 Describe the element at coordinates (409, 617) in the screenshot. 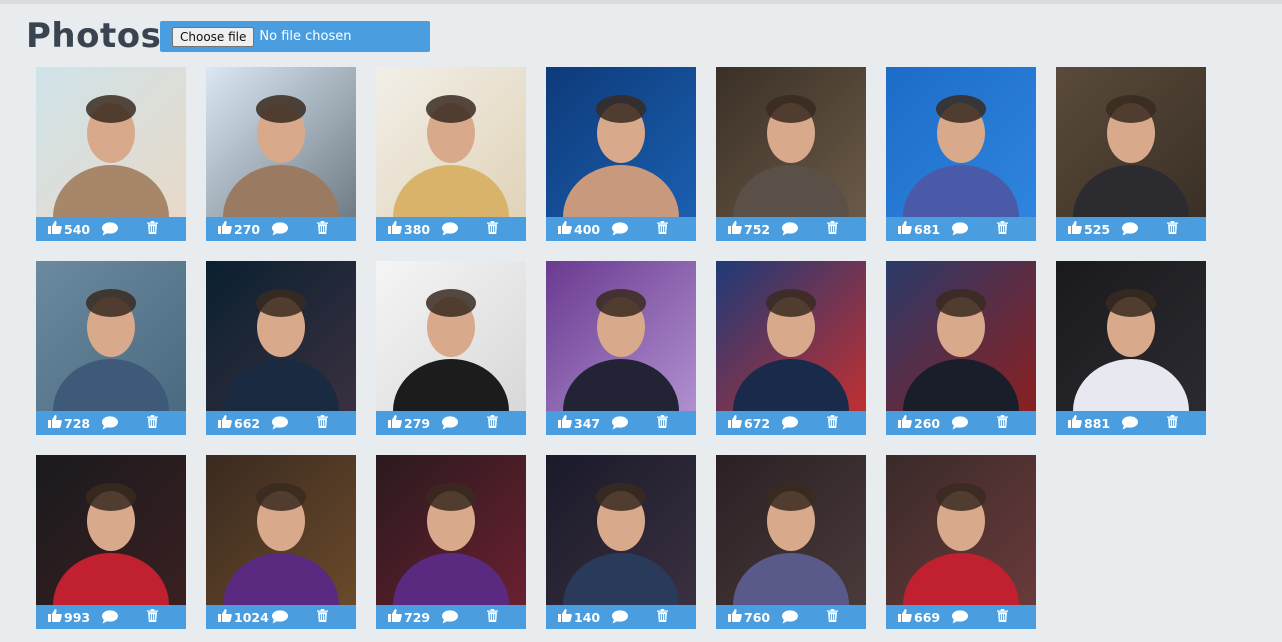

I see `like-button: 729` at that location.